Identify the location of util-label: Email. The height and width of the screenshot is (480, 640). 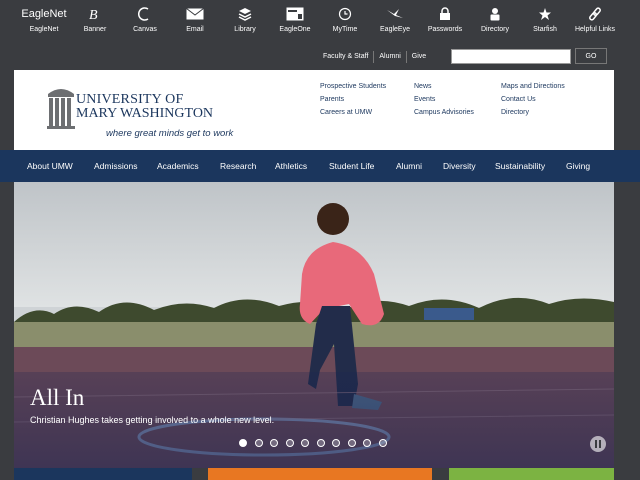
(195, 29).